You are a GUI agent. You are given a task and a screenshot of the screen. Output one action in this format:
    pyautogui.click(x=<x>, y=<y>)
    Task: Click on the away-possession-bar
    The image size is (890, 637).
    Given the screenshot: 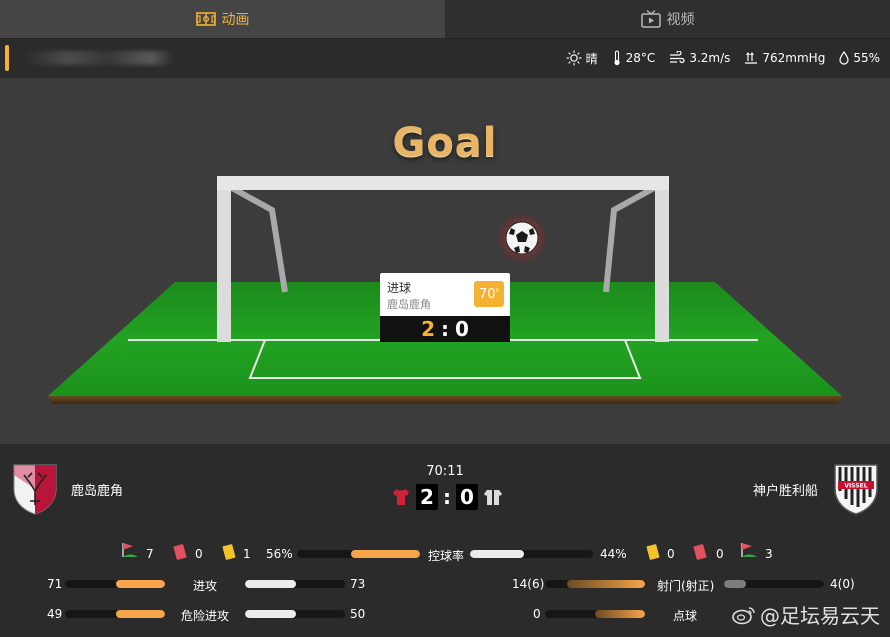 What is the action you would take?
    pyautogui.click(x=531, y=554)
    